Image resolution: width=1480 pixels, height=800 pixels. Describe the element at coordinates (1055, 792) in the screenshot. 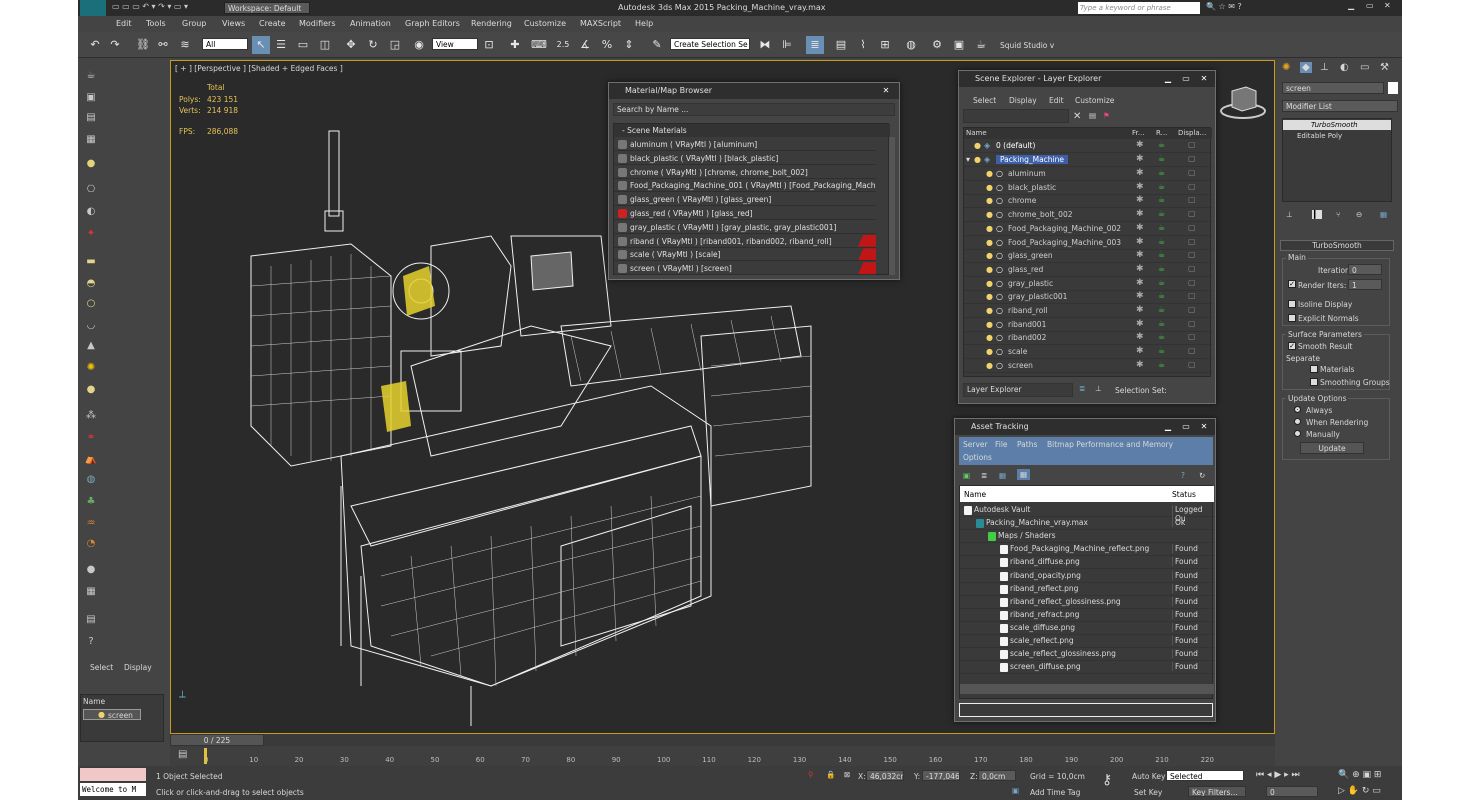

I see `add-time-tag: Add Time Tag` at that location.